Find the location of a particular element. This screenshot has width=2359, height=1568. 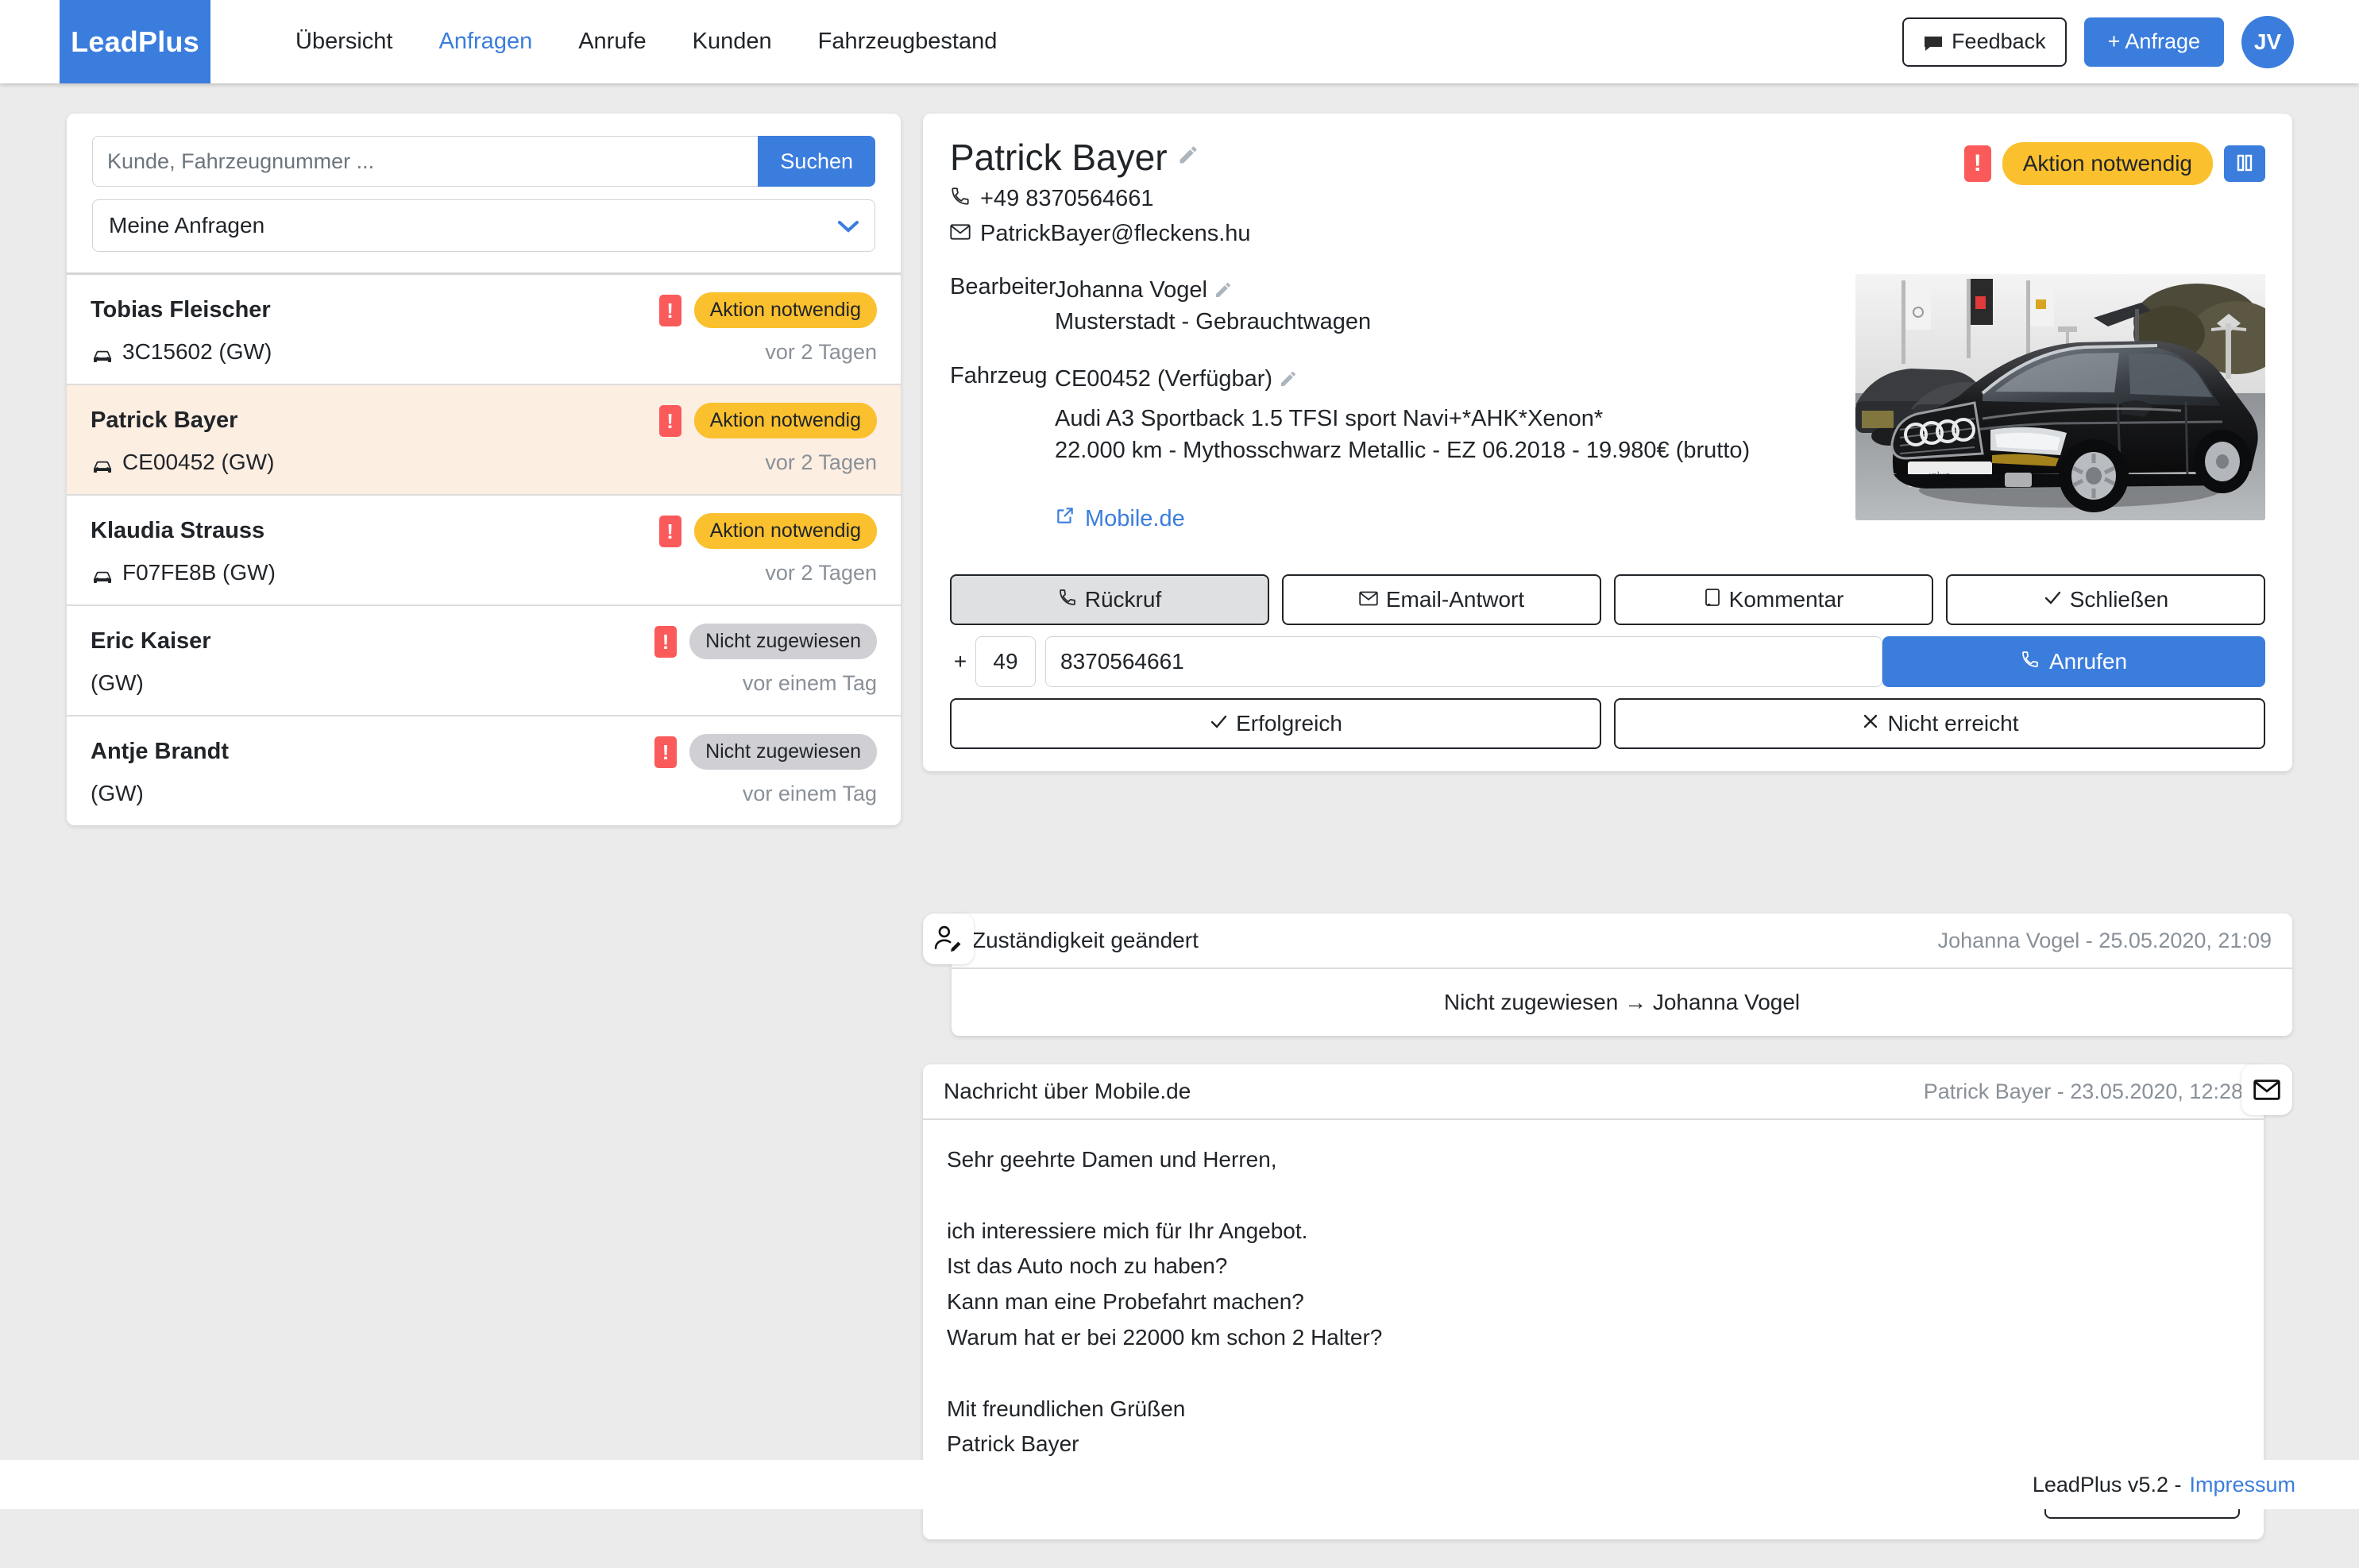

page-title: Patrick Bayer is located at coordinates (1100, 157).